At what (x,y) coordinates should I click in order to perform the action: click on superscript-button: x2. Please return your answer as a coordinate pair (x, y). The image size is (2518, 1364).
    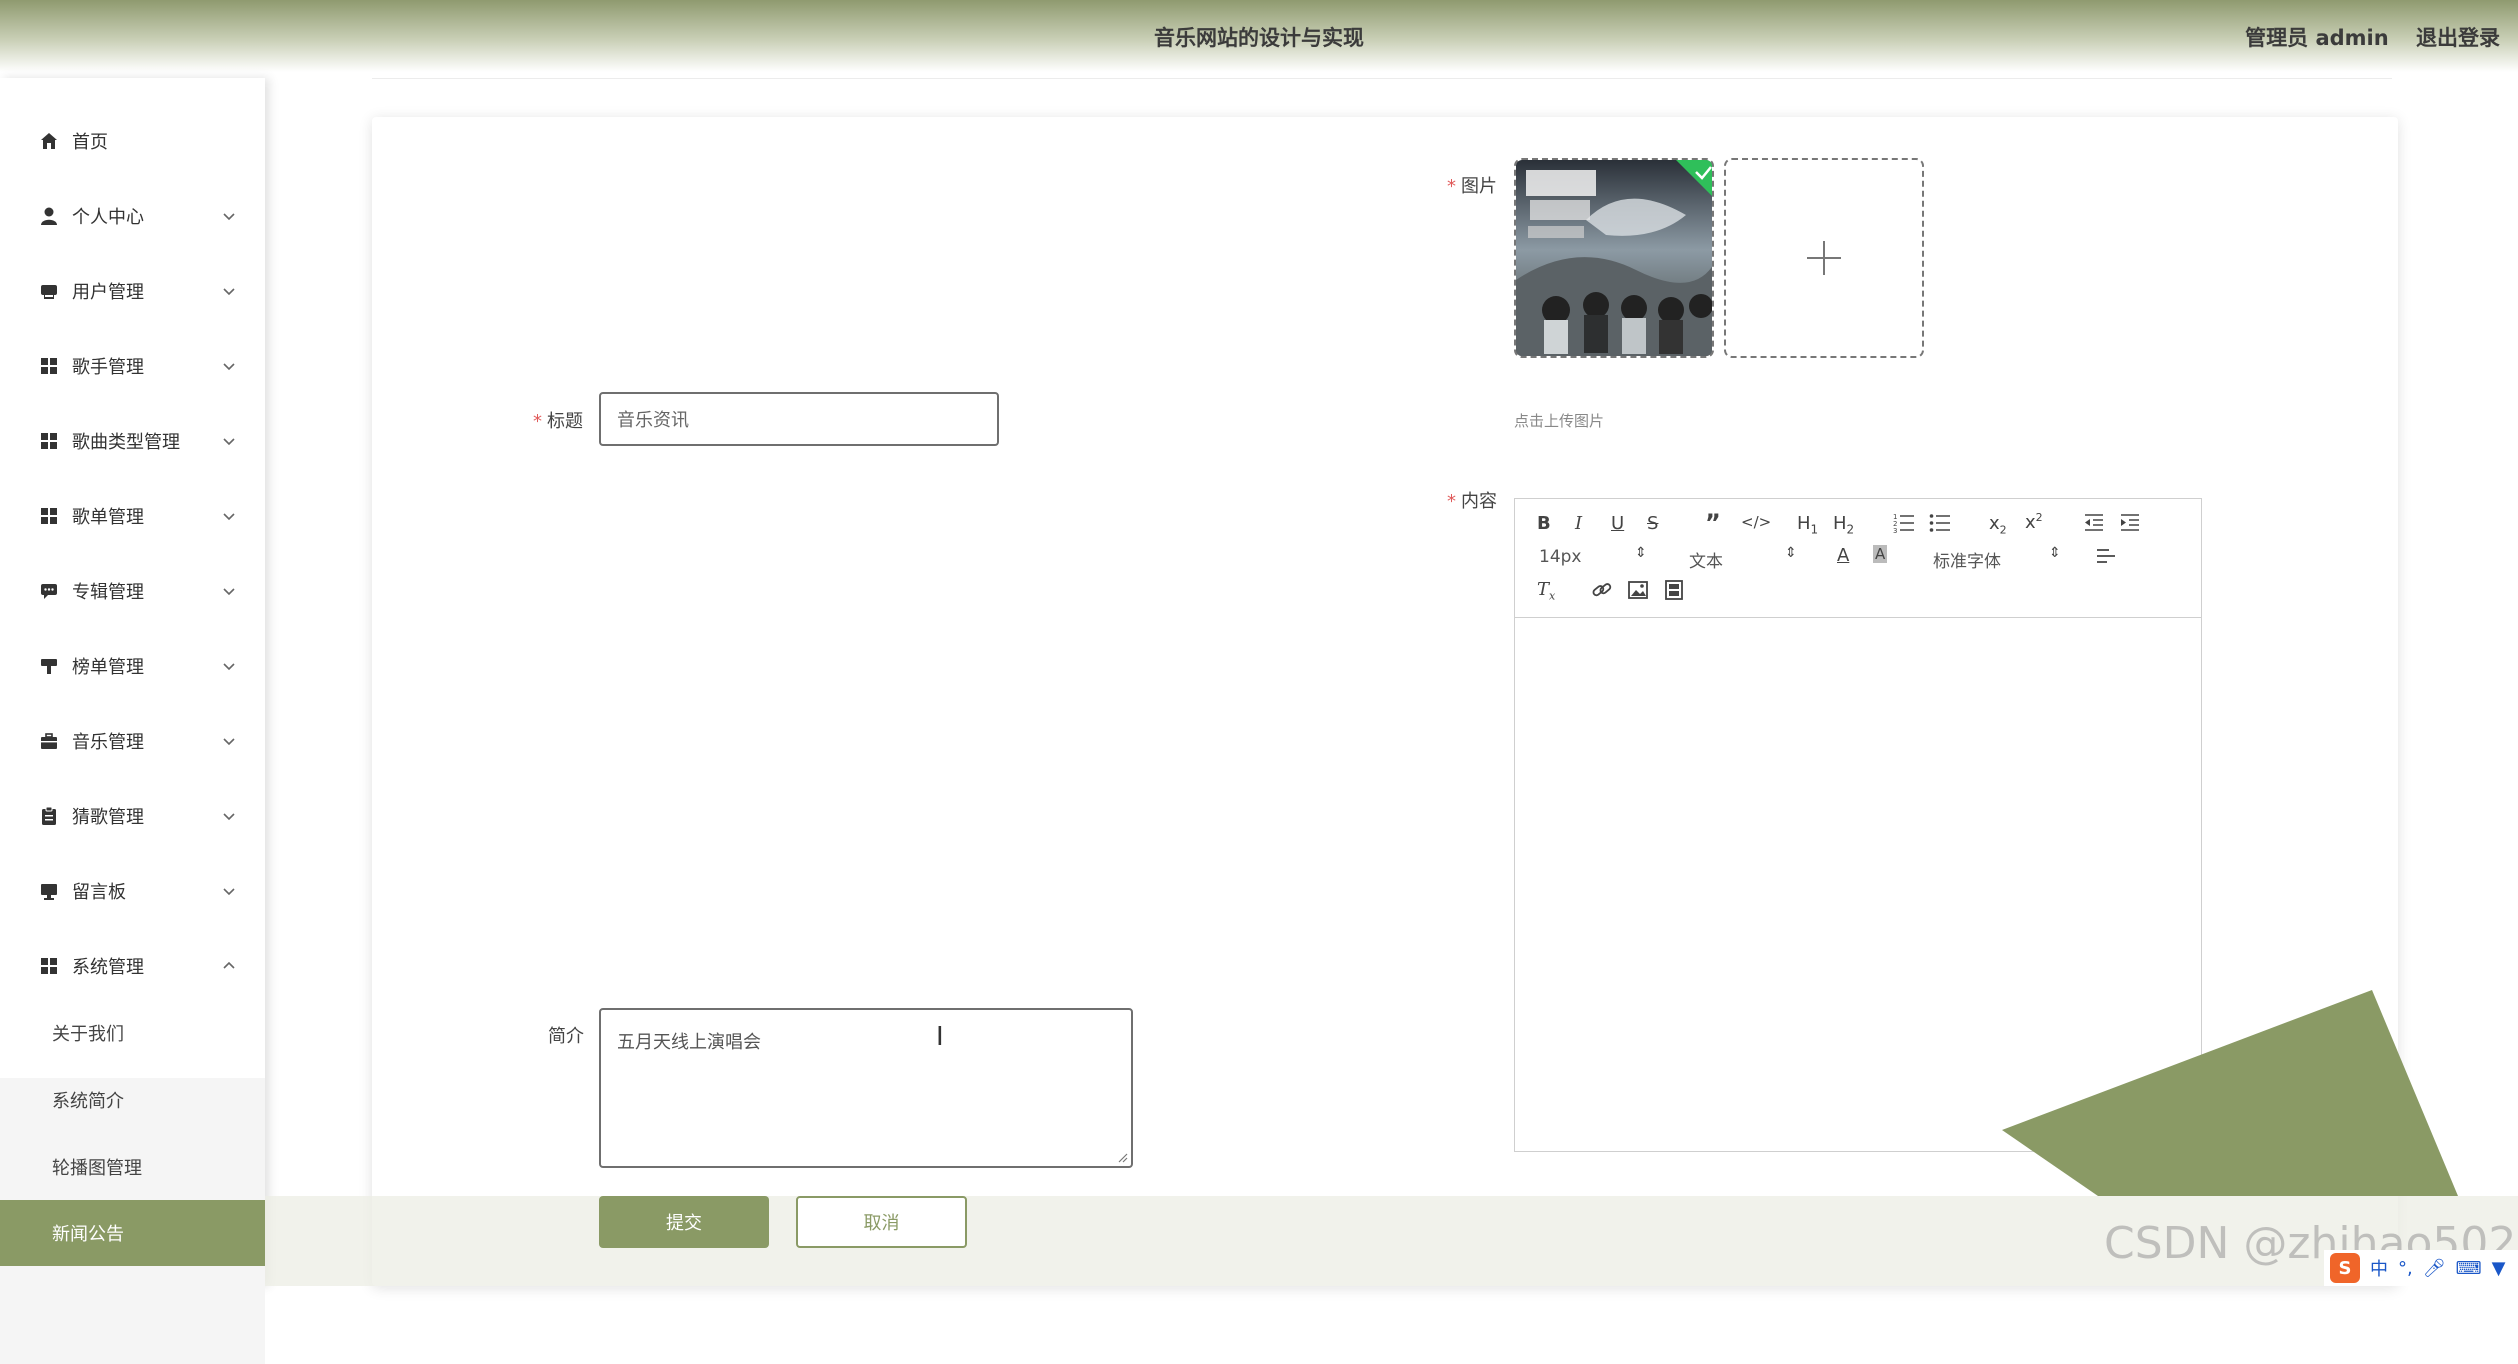
    Looking at the image, I should click on (2034, 522).